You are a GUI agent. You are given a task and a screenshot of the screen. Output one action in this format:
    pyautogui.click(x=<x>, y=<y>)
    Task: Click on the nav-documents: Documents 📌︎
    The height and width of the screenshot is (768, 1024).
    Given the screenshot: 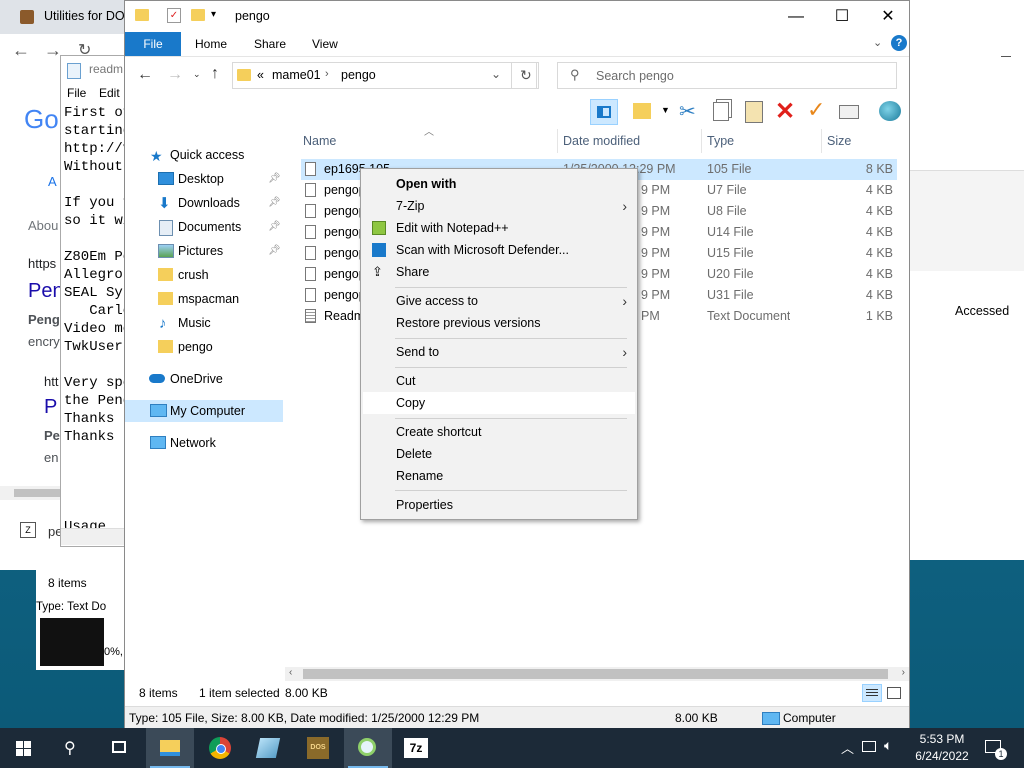 What is the action you would take?
    pyautogui.click(x=204, y=227)
    